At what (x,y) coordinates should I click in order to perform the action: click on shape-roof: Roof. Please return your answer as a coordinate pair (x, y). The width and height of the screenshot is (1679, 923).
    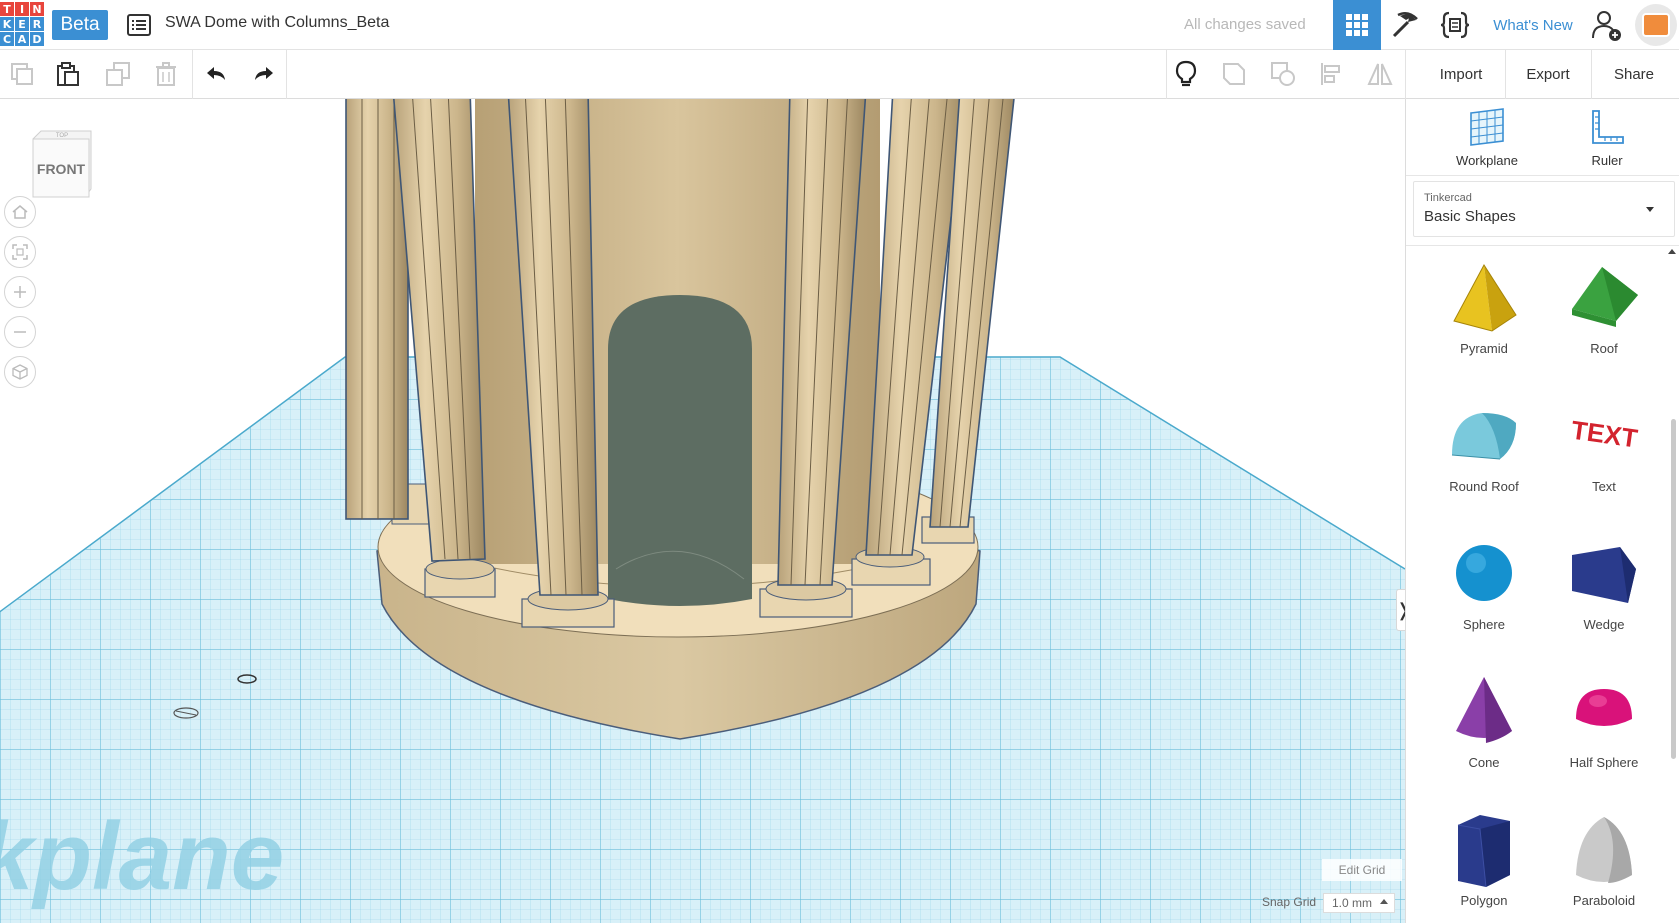
    Looking at the image, I should click on (1604, 319).